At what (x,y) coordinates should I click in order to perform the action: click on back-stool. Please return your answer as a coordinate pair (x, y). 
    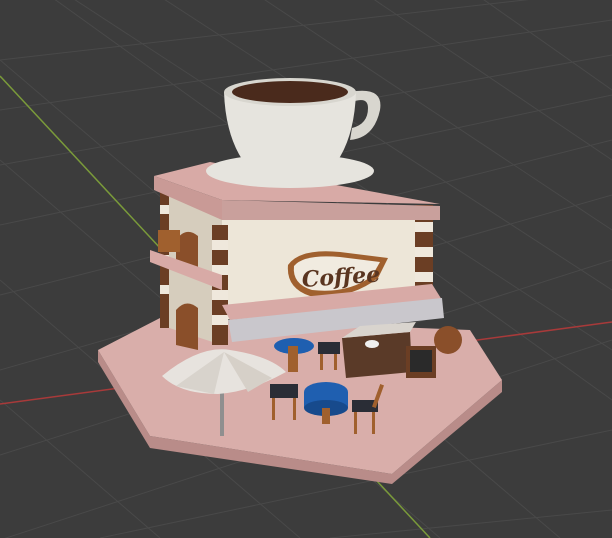
    Looking at the image, I should click on (329, 348).